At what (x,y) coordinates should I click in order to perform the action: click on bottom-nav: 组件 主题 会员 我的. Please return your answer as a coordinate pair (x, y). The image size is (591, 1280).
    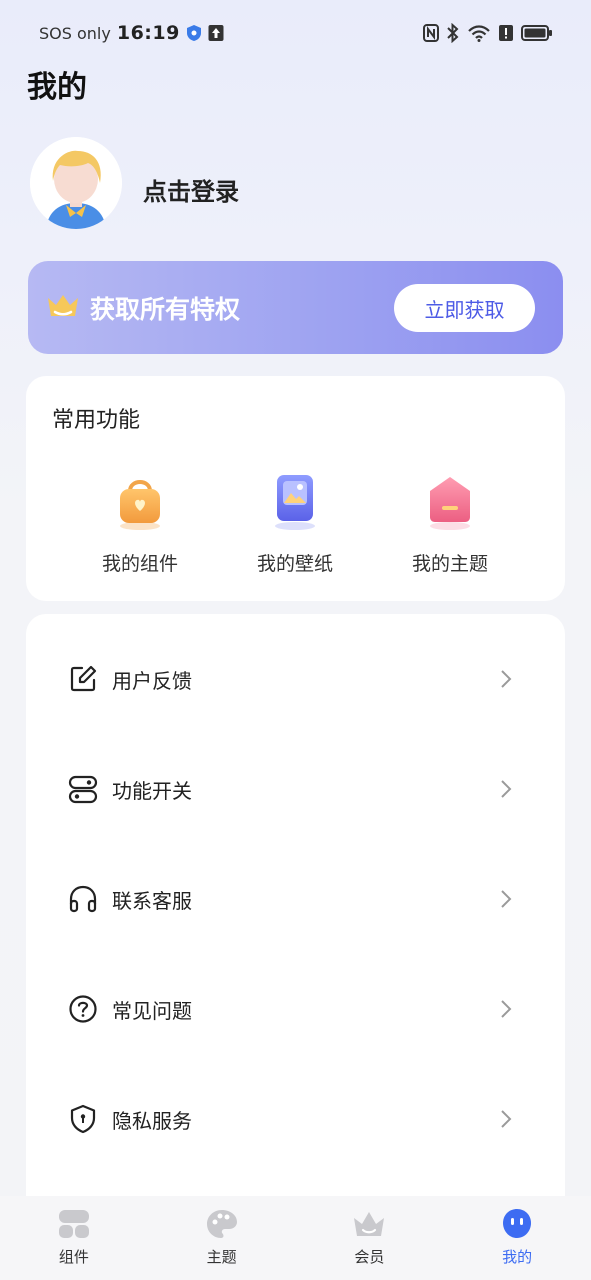
    Looking at the image, I should click on (295, 1238).